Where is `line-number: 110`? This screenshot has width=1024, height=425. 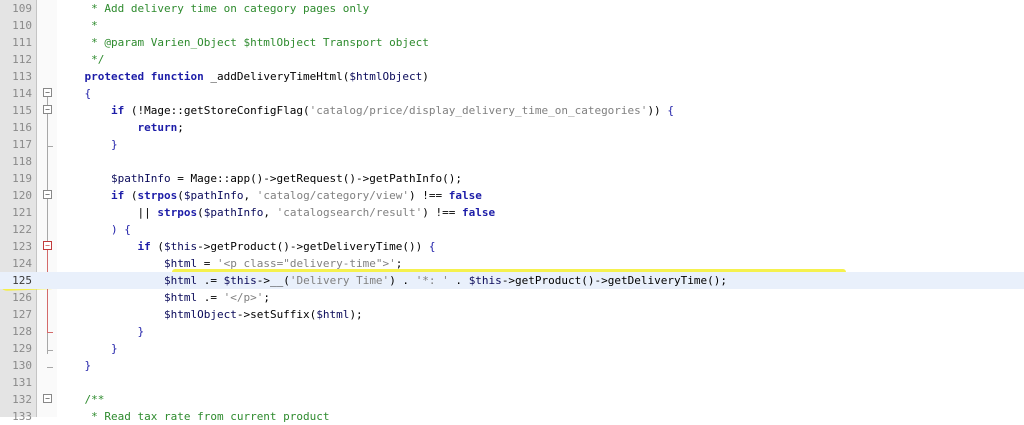 line-number: 110 is located at coordinates (16, 25).